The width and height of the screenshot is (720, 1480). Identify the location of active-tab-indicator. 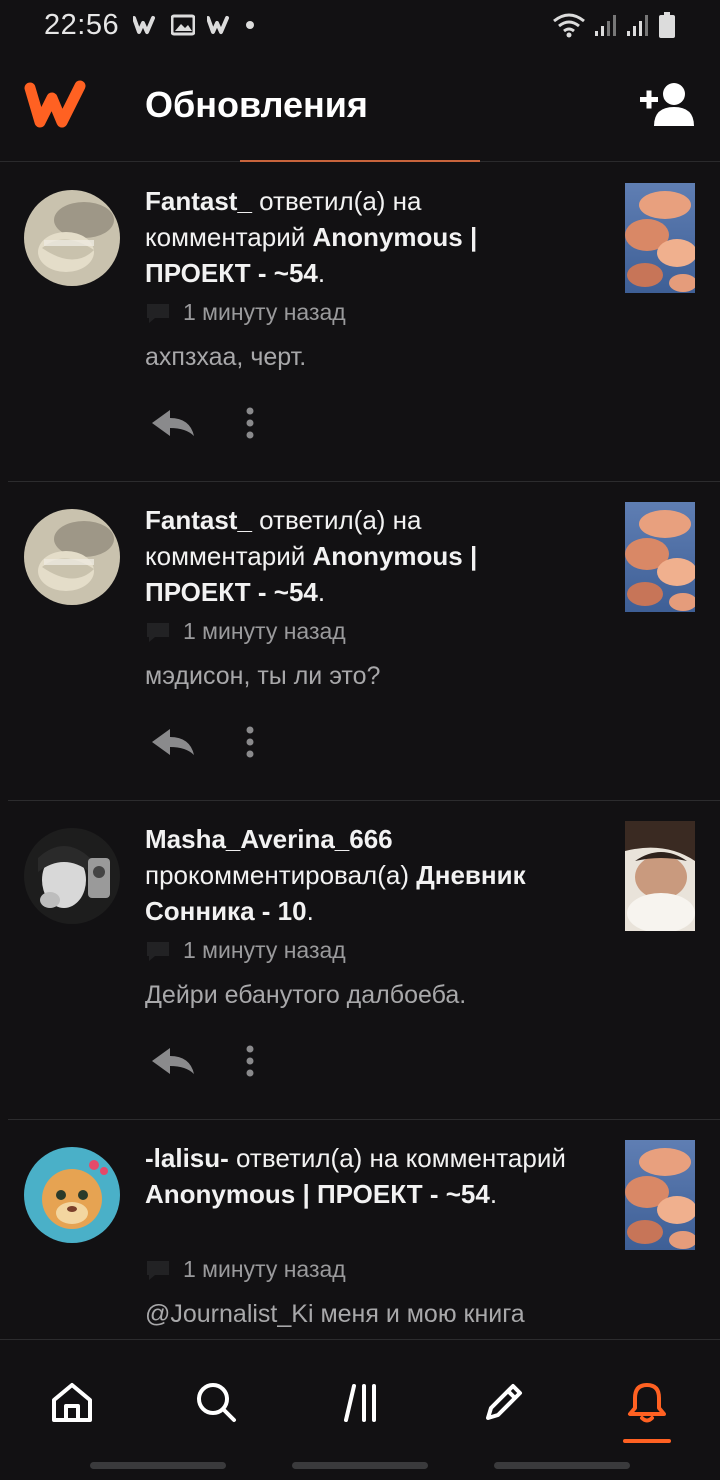
(647, 1441).